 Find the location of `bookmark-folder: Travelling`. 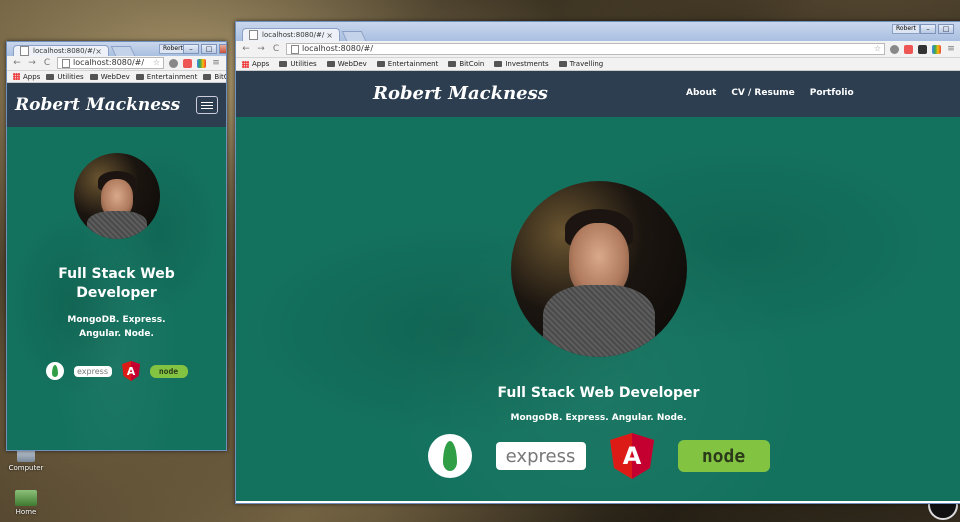

bookmark-folder: Travelling is located at coordinates (580, 64).